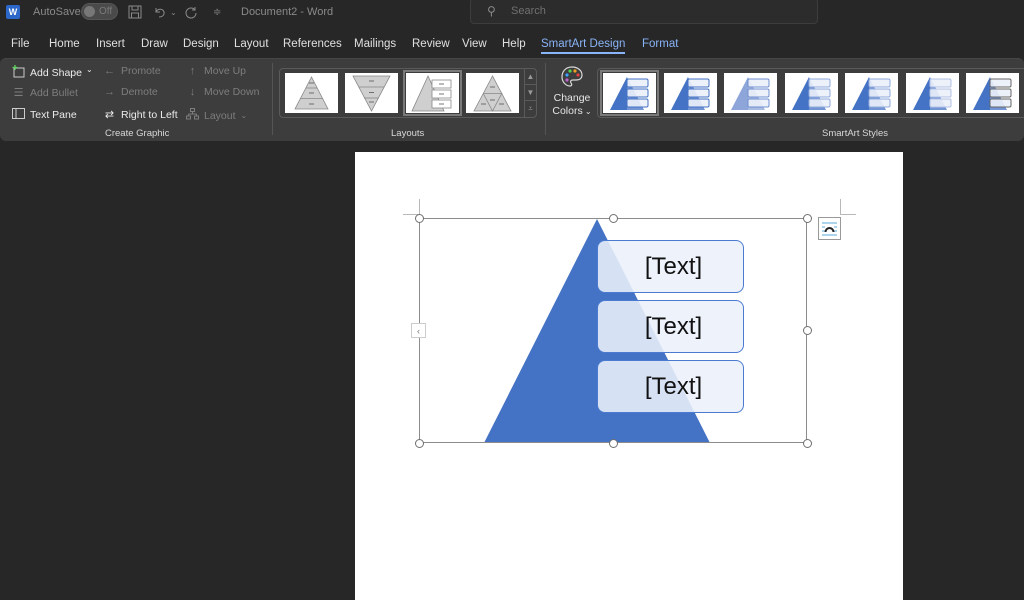 Image resolution: width=1024 pixels, height=600 pixels. I want to click on resize-handle-top, so click(613, 218).